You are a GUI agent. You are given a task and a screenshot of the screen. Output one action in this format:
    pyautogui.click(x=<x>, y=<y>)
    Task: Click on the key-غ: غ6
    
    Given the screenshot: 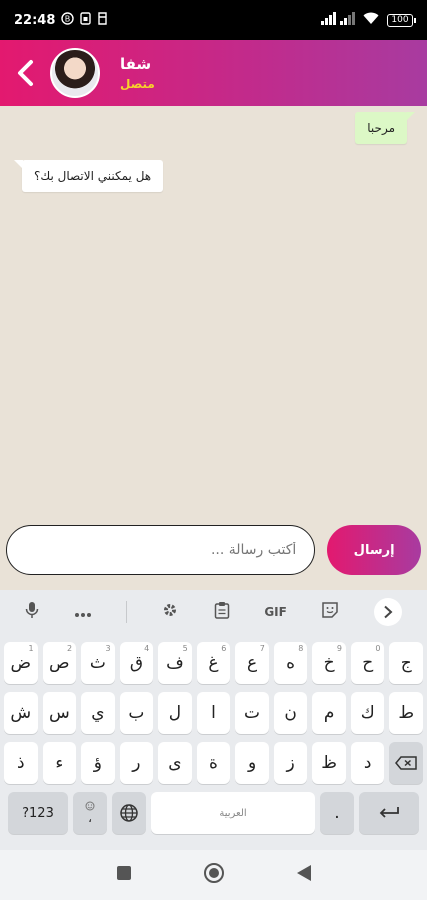 What is the action you would take?
    pyautogui.click(x=213, y=663)
    